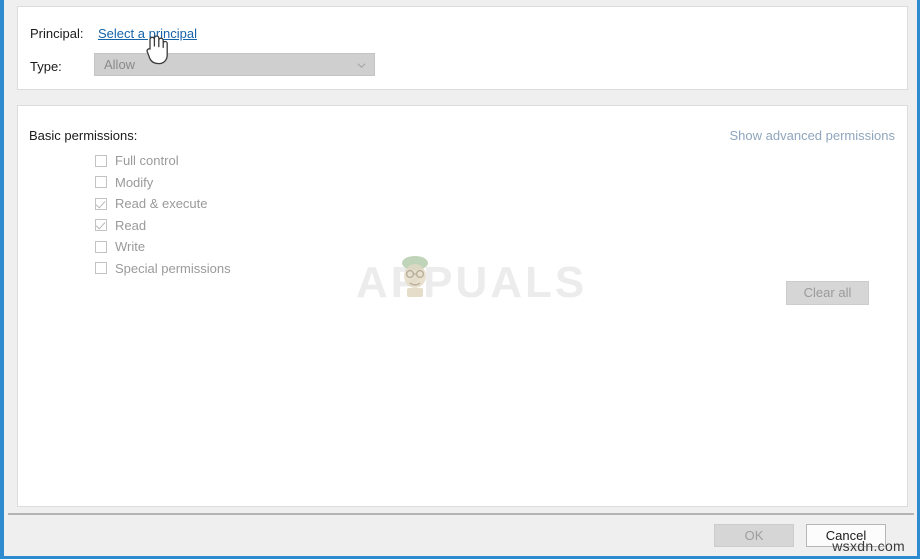 The image size is (920, 559). Describe the element at coordinates (361, 65) in the screenshot. I see `chevron-down-icon` at that location.